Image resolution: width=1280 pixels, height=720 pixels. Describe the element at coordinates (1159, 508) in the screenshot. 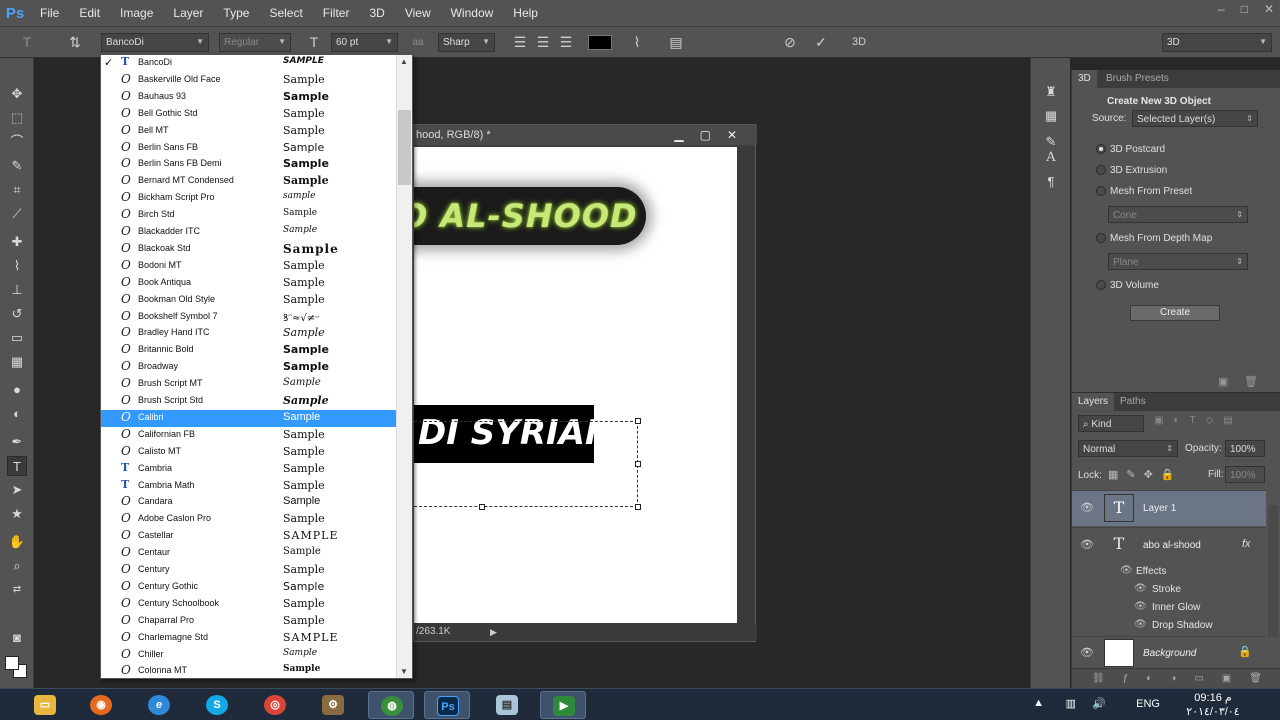

I see `layer-name: Layer 1` at that location.